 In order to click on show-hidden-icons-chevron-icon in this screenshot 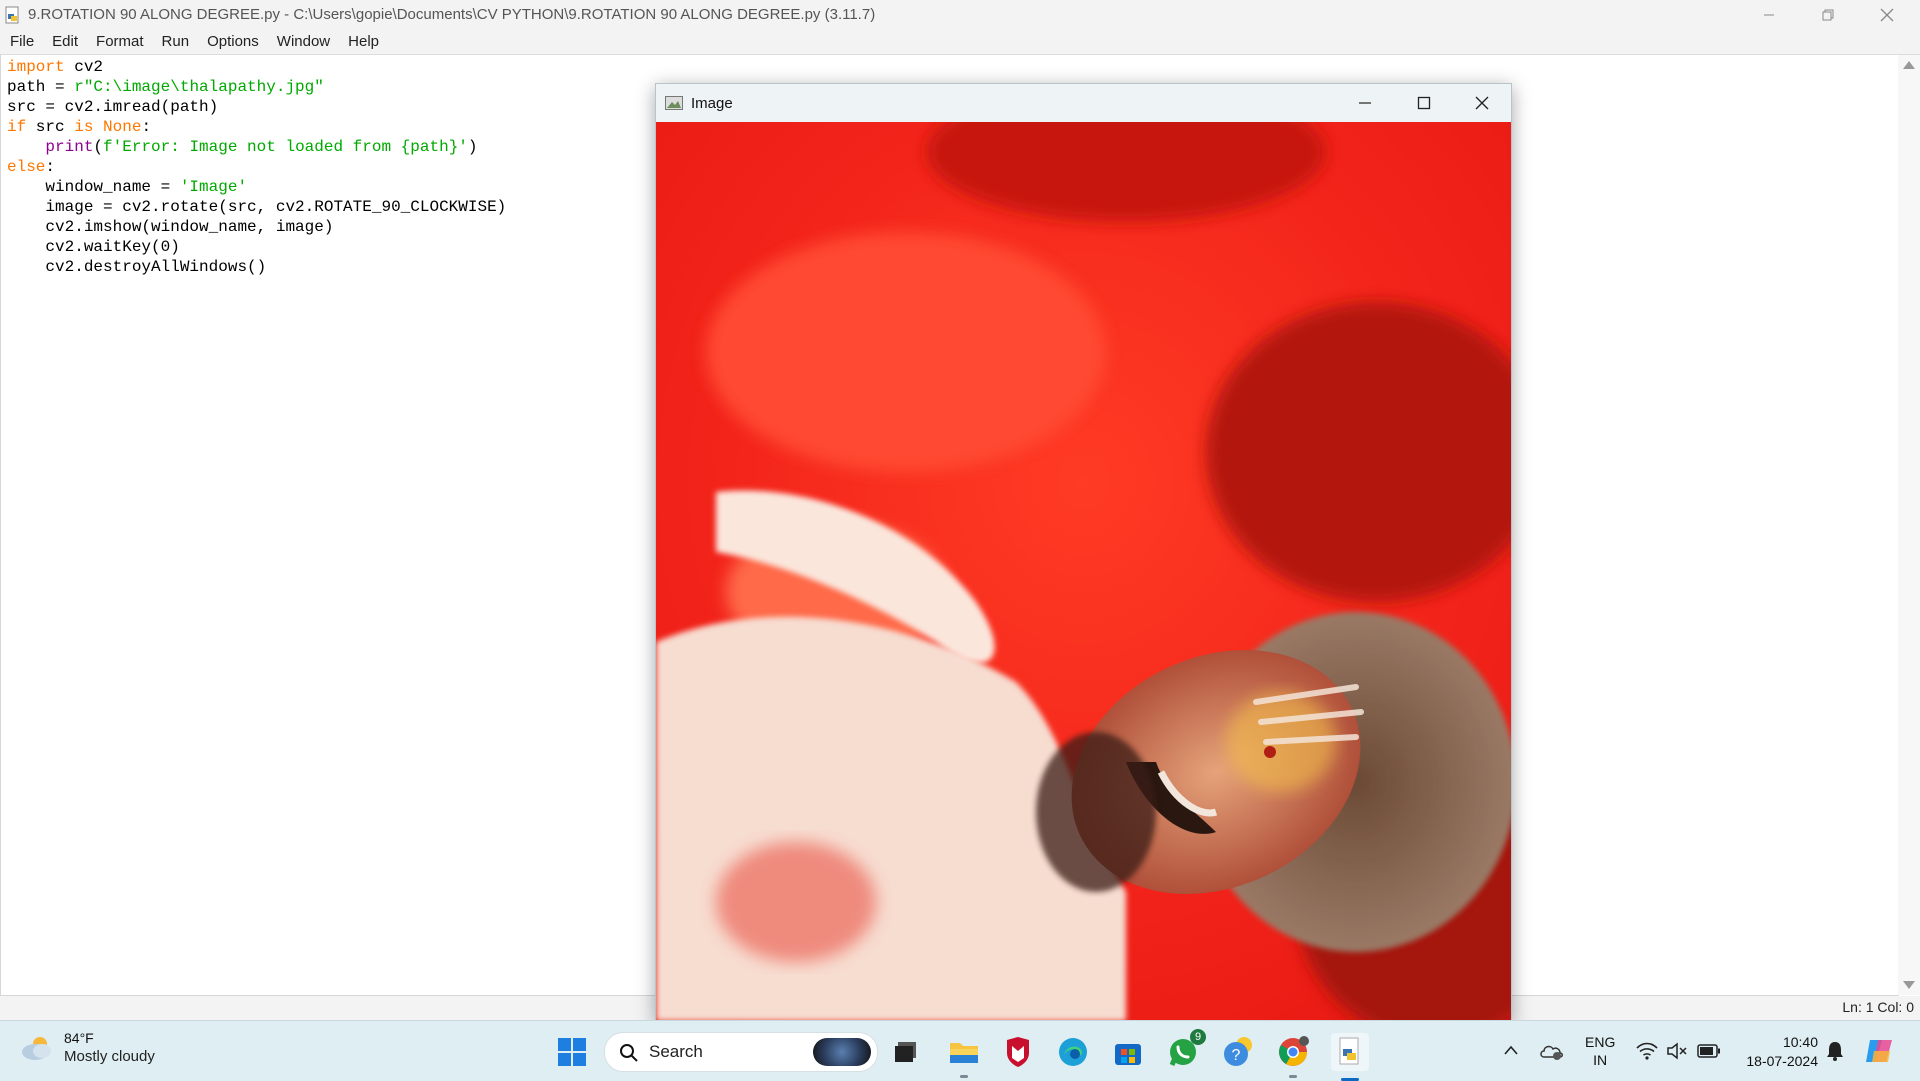, I will do `click(1511, 1050)`.